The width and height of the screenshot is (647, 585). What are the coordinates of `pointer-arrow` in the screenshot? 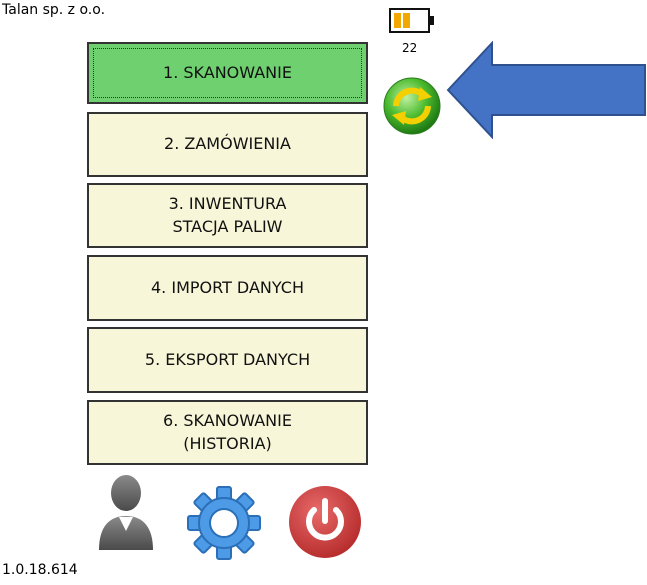 It's located at (546, 90).